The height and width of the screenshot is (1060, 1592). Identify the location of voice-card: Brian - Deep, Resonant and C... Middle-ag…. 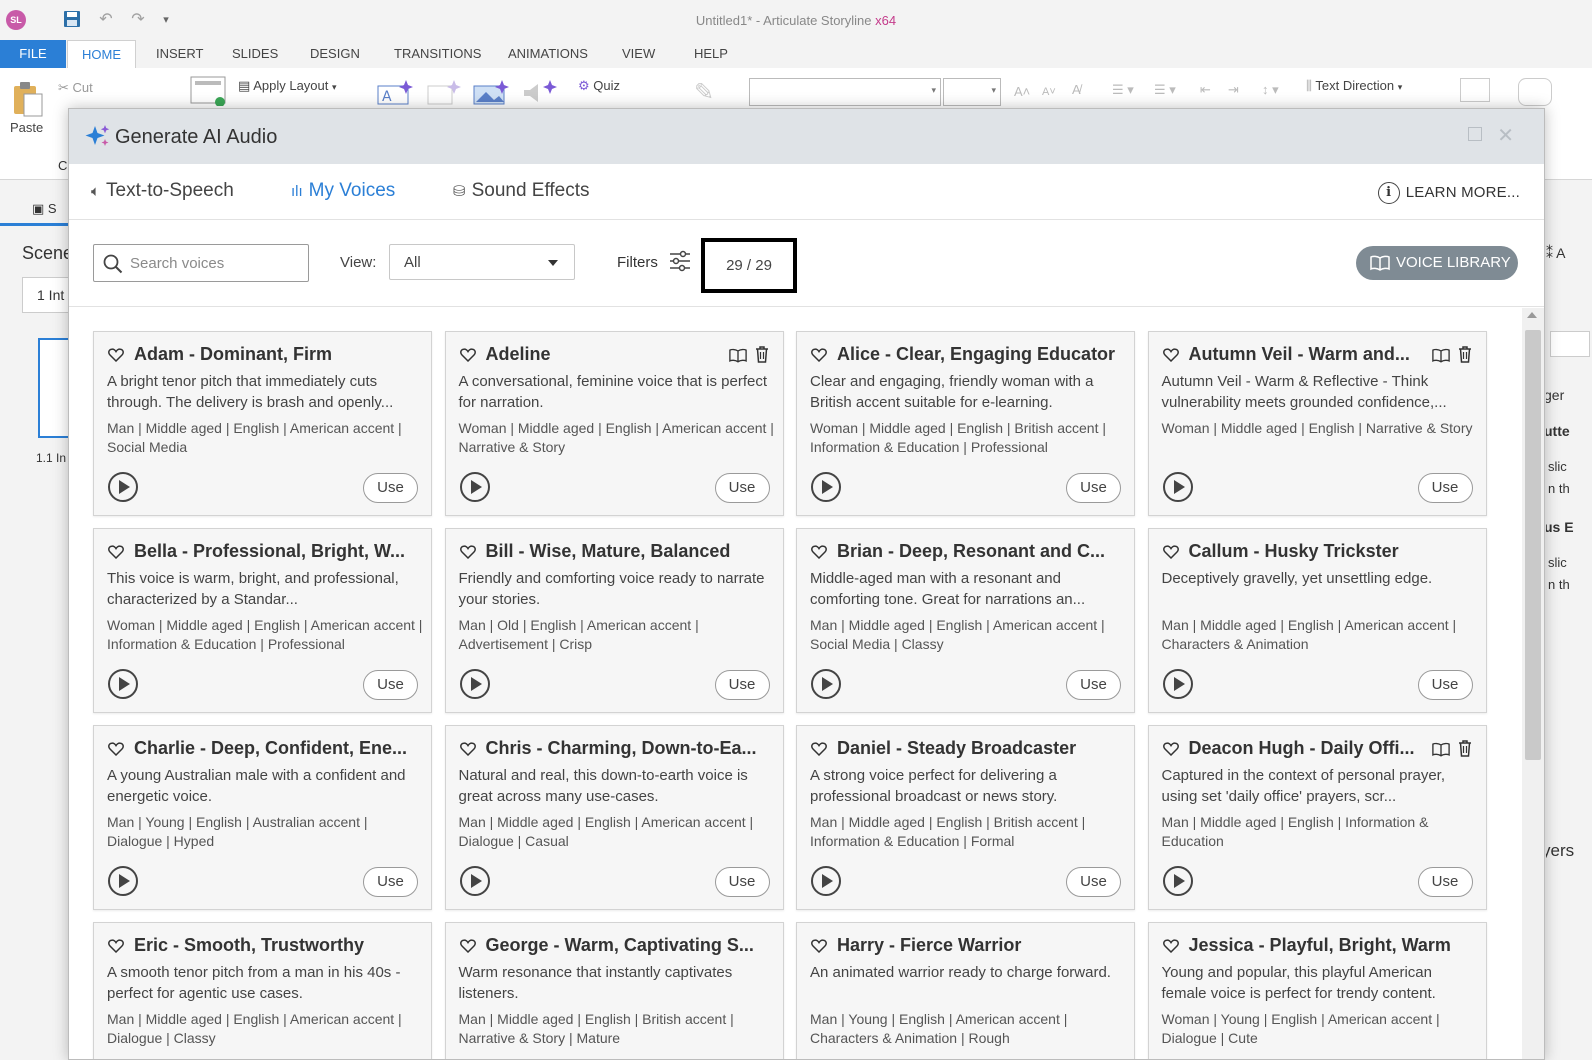
(965, 620).